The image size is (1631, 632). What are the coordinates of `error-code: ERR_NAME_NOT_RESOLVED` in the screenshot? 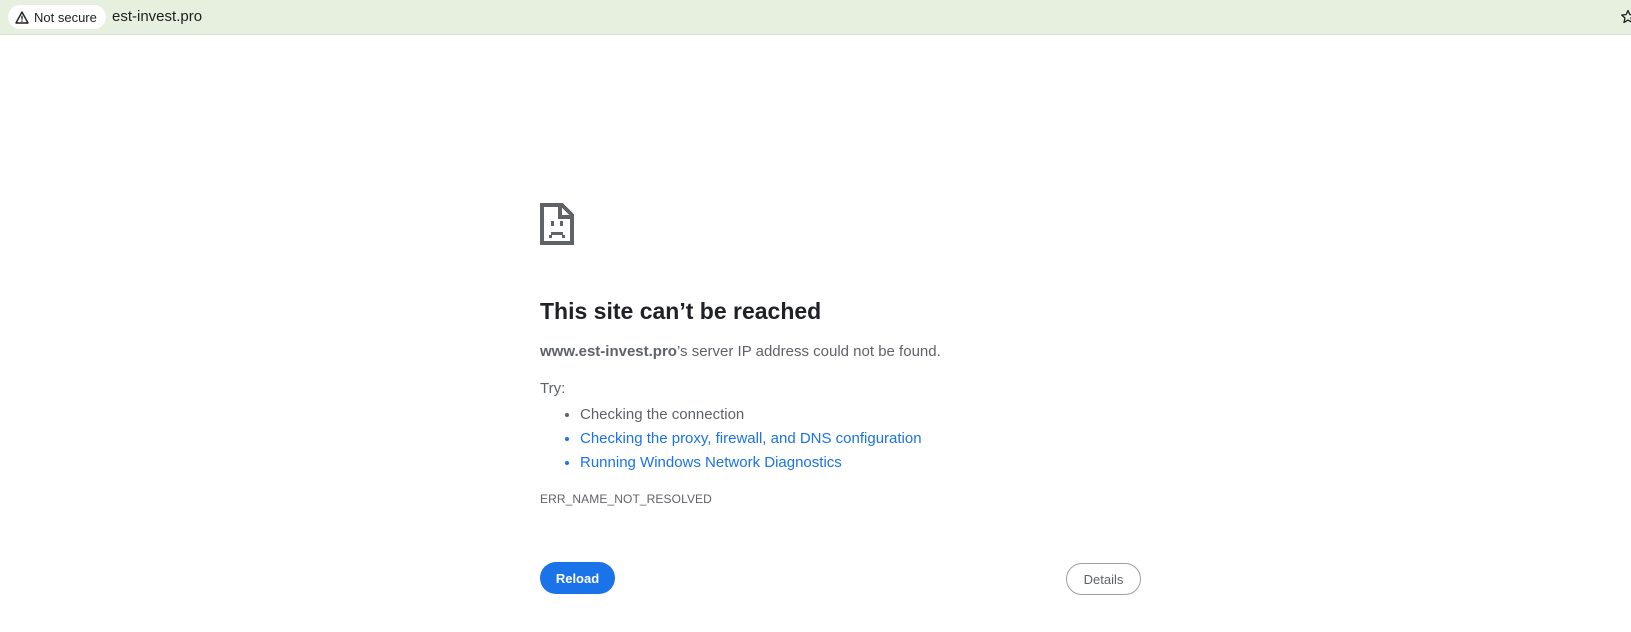 It's located at (626, 499).